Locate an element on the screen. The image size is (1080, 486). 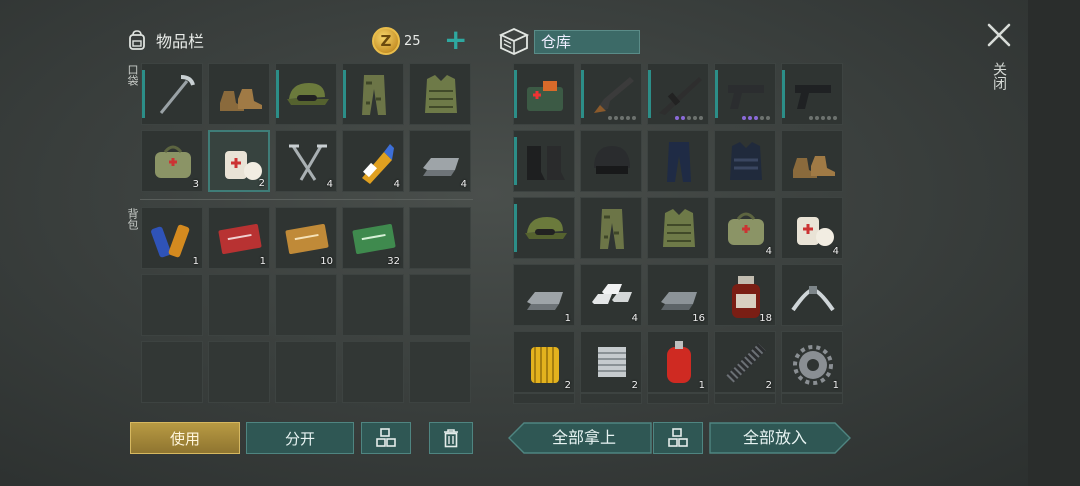
iron-ingot-icon is located at coordinates (545, 301).